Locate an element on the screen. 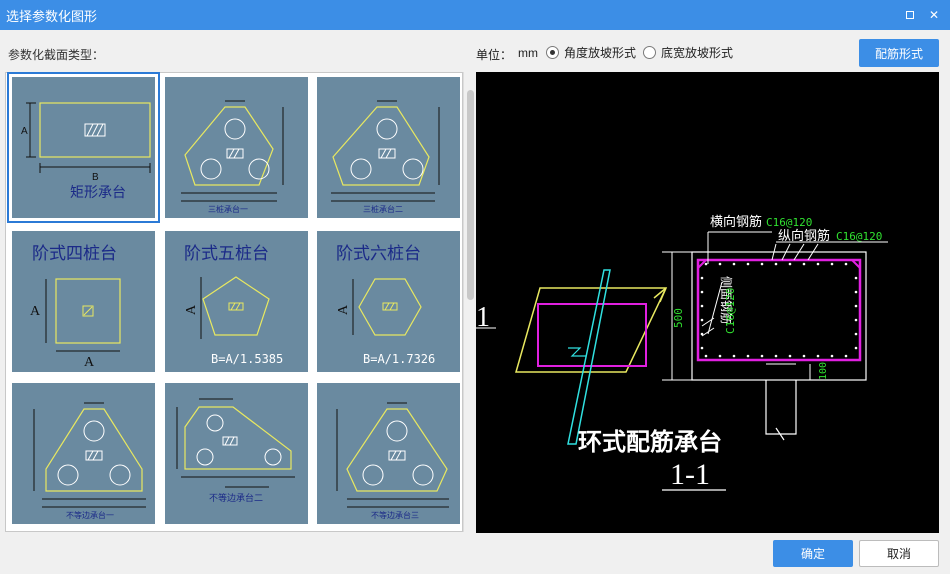  maximize-icon is located at coordinates (910, 15).